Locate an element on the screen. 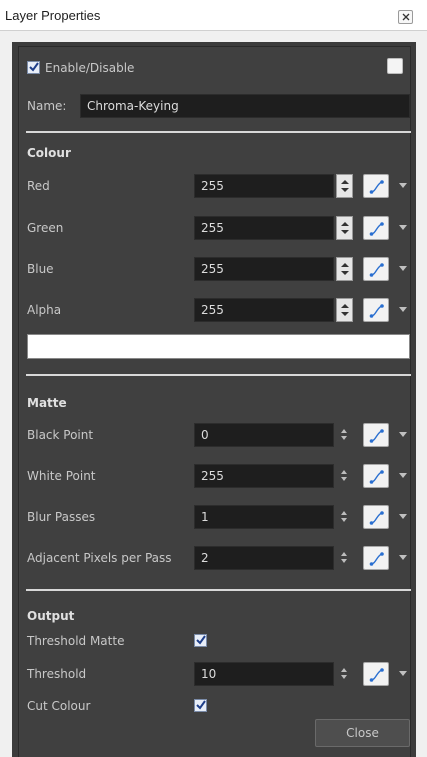 The height and width of the screenshot is (757, 427). black-point-function-dropdown is located at coordinates (403, 435).